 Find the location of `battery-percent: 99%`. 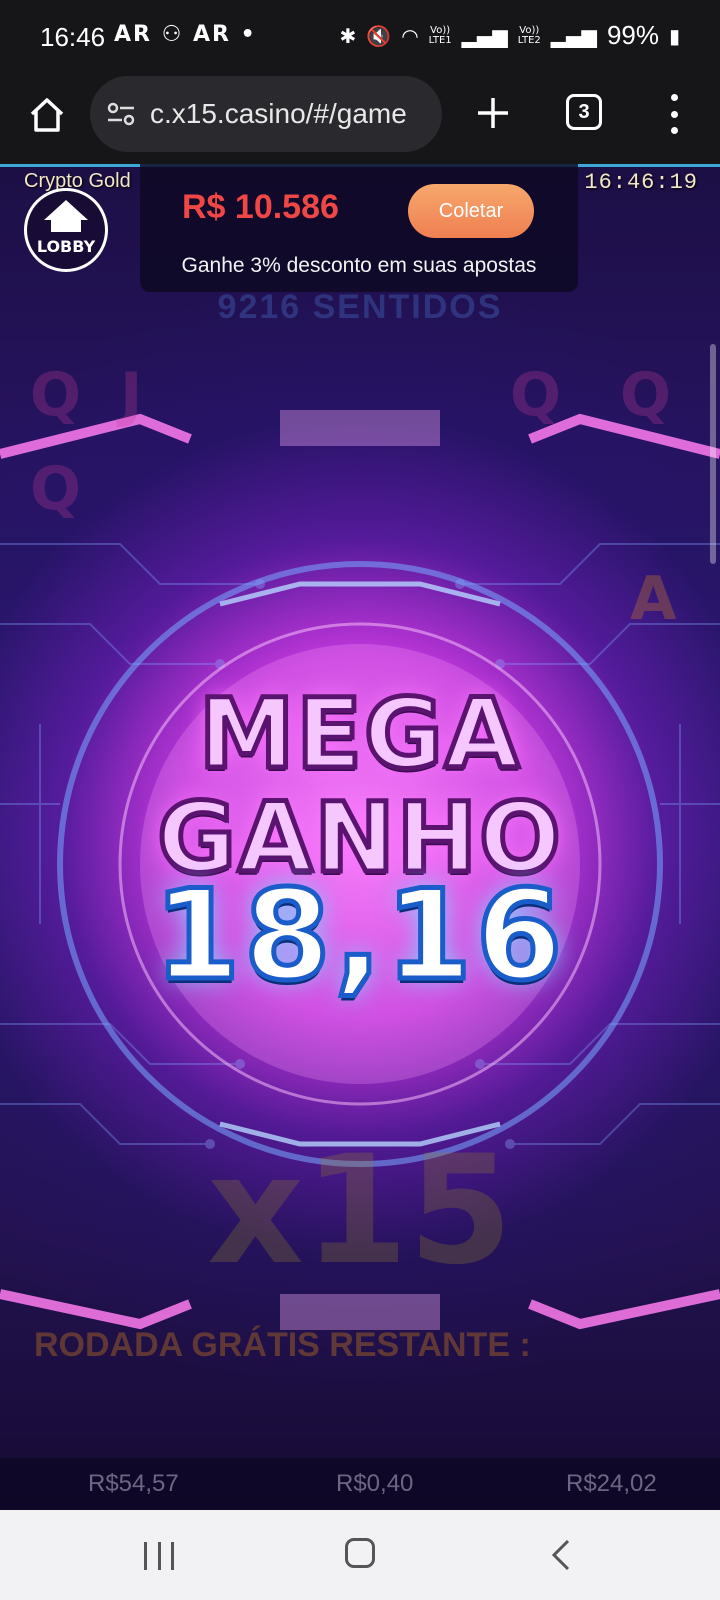

battery-percent: 99% is located at coordinates (632, 35).